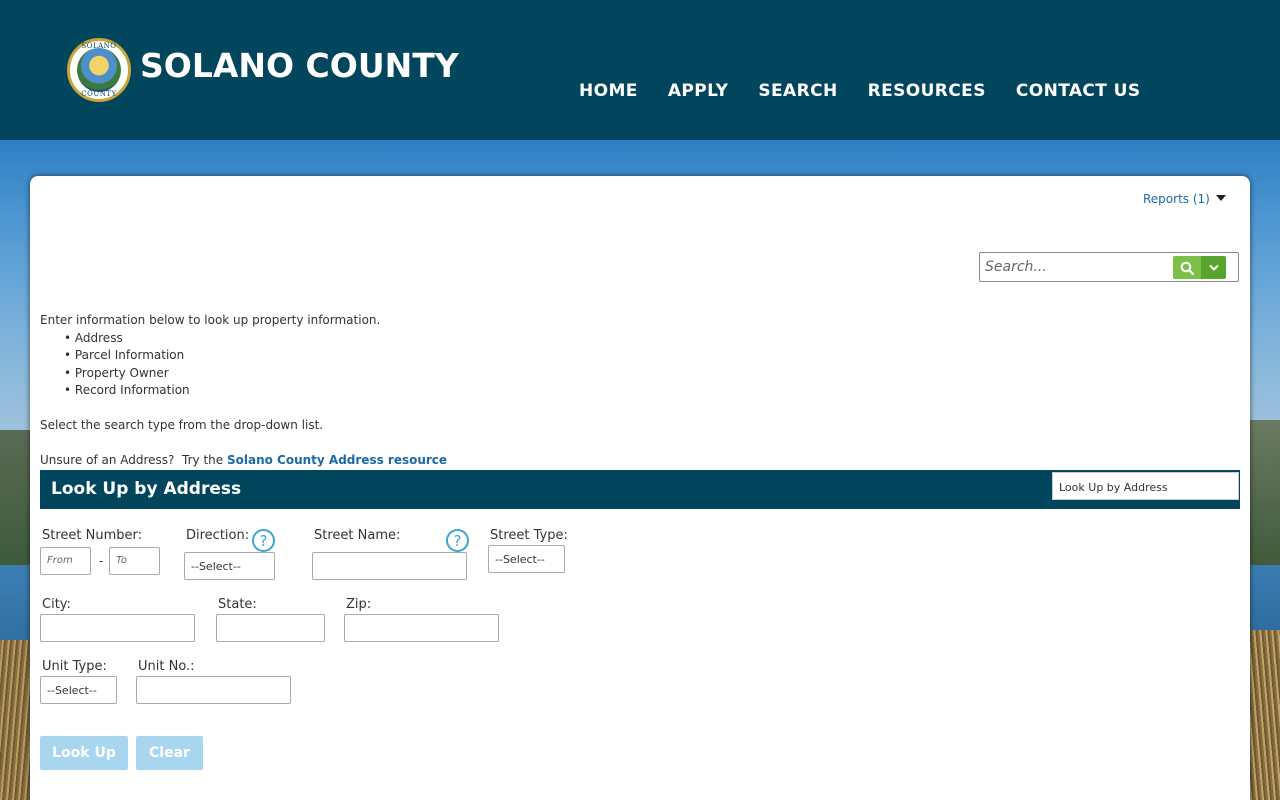  Describe the element at coordinates (117, 628) in the screenshot. I see `city-input` at that location.